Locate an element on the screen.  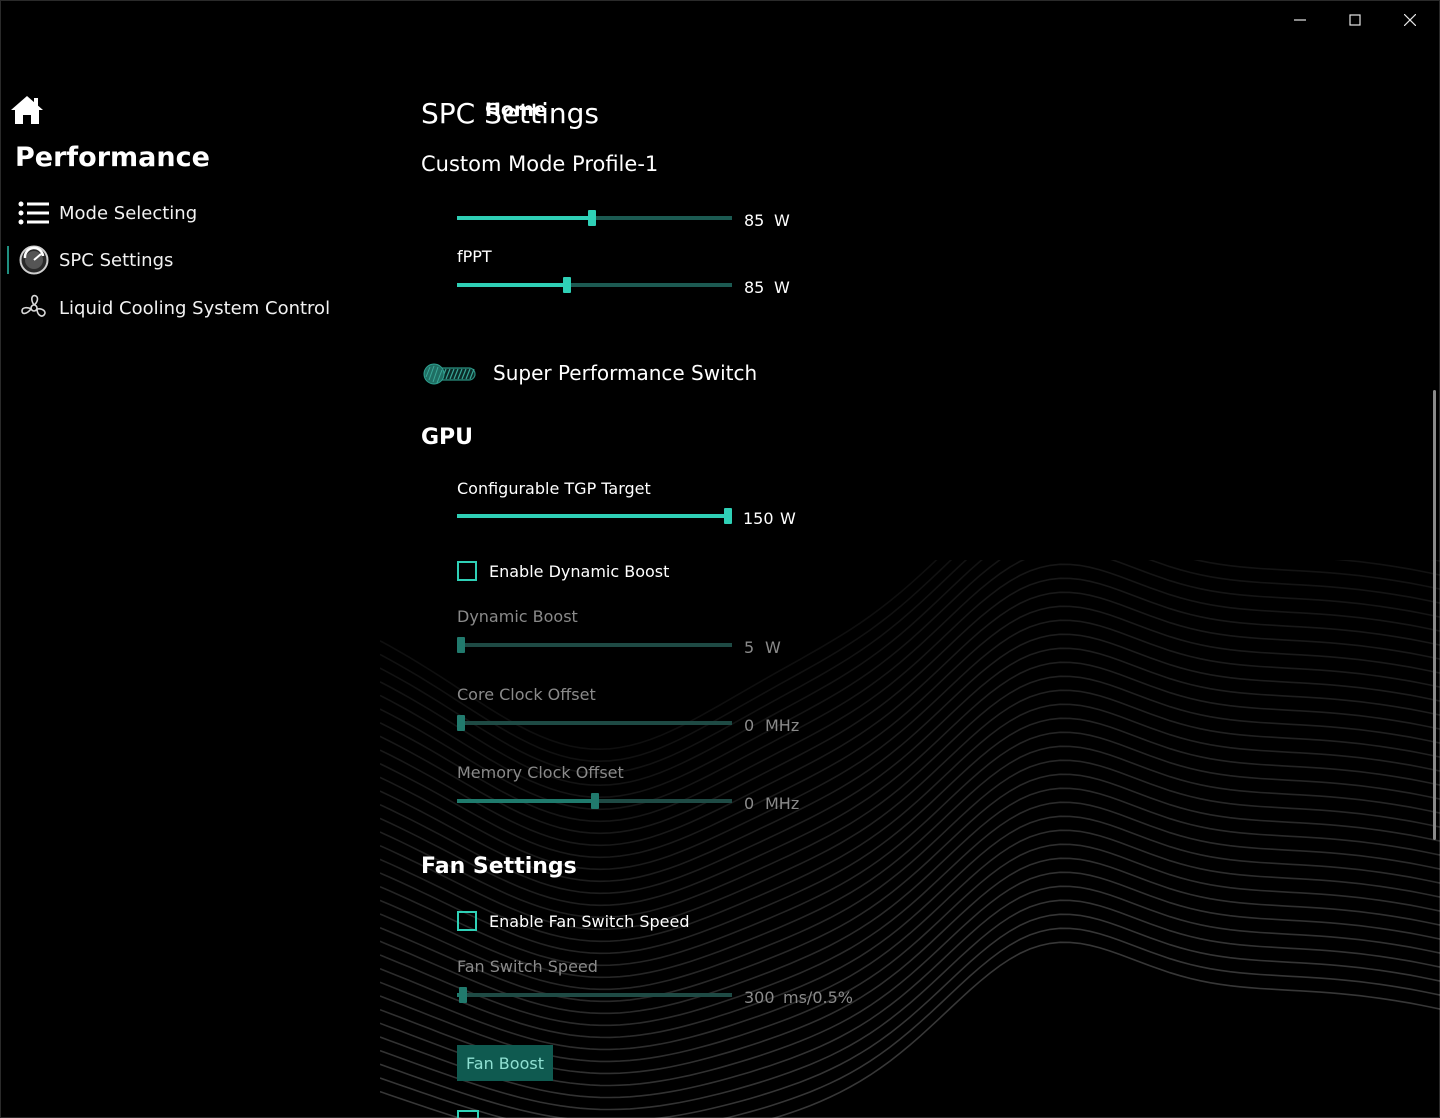
home-icon is located at coordinates (27, 110).